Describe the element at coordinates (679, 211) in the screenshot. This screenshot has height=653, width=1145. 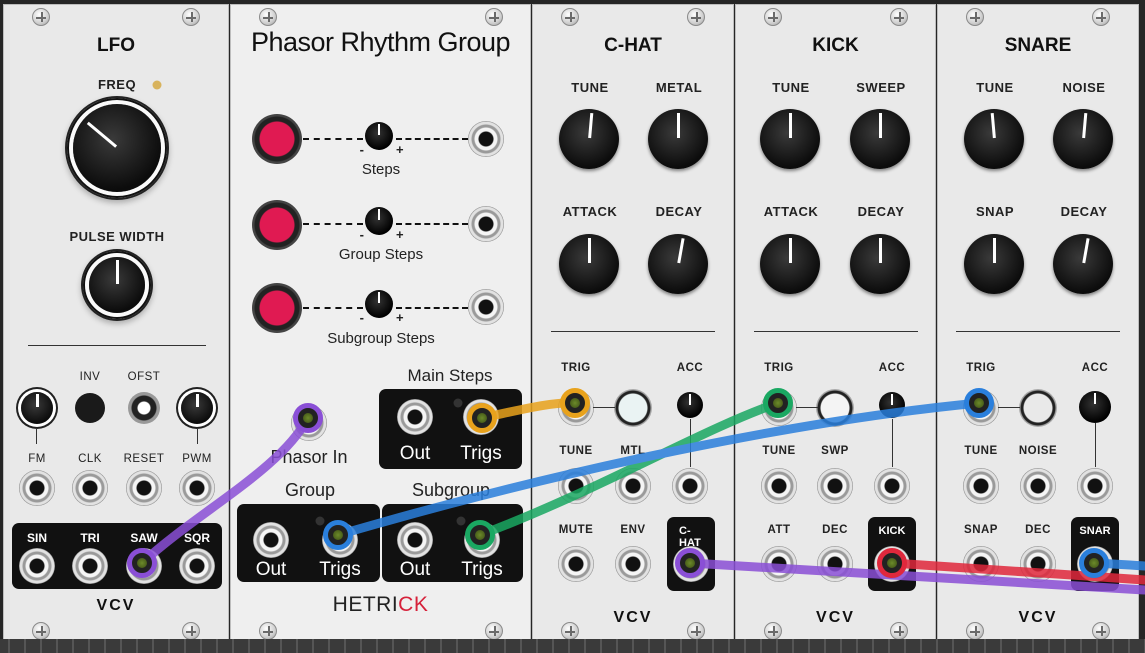
I see `decay-label: DECAY` at that location.